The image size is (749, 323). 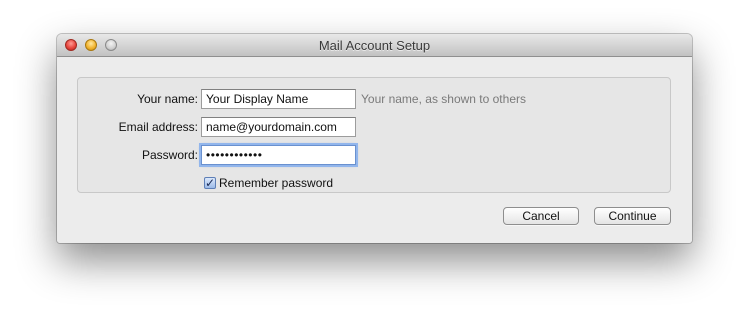 I want to click on password-field: ••••••••••••, so click(x=278, y=155).